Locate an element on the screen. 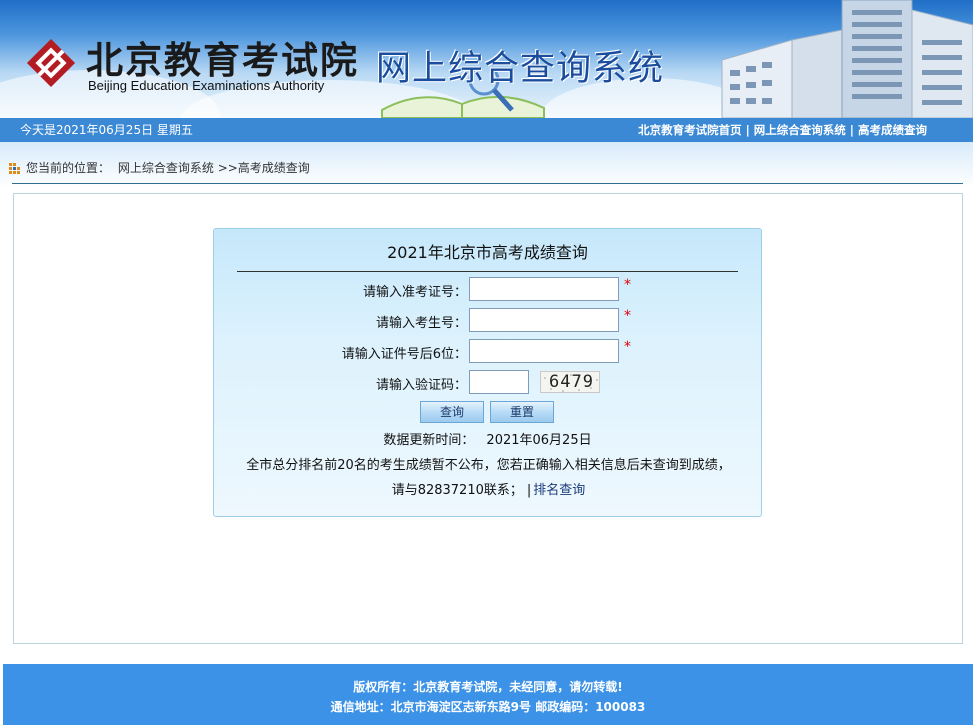 This screenshot has height=725, width=973. captcha-input is located at coordinates (499, 382).